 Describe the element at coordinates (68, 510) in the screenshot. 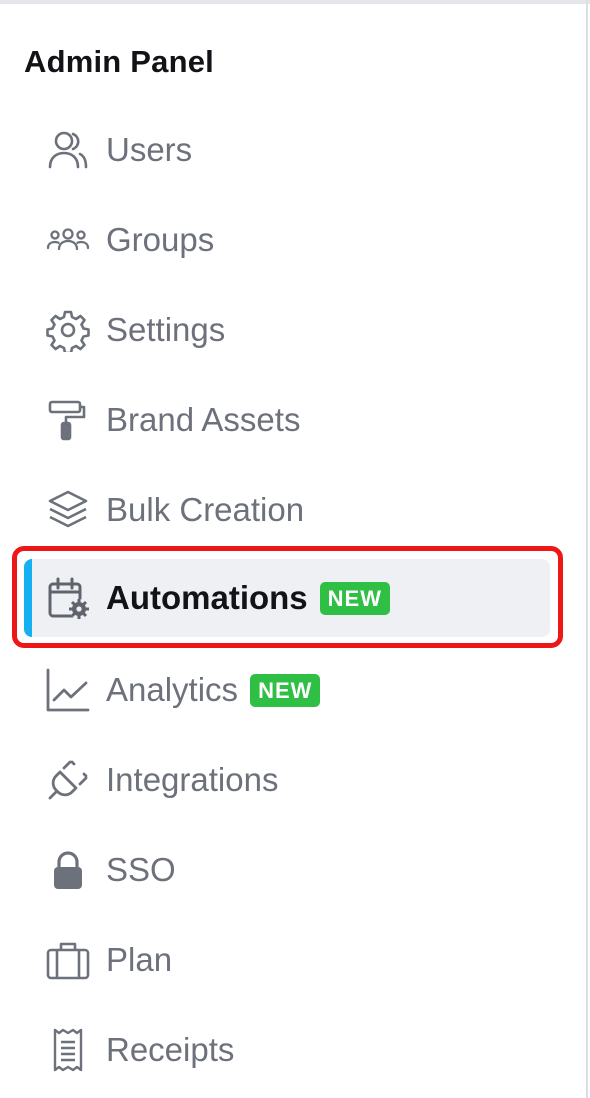

I see `layers-icon` at that location.